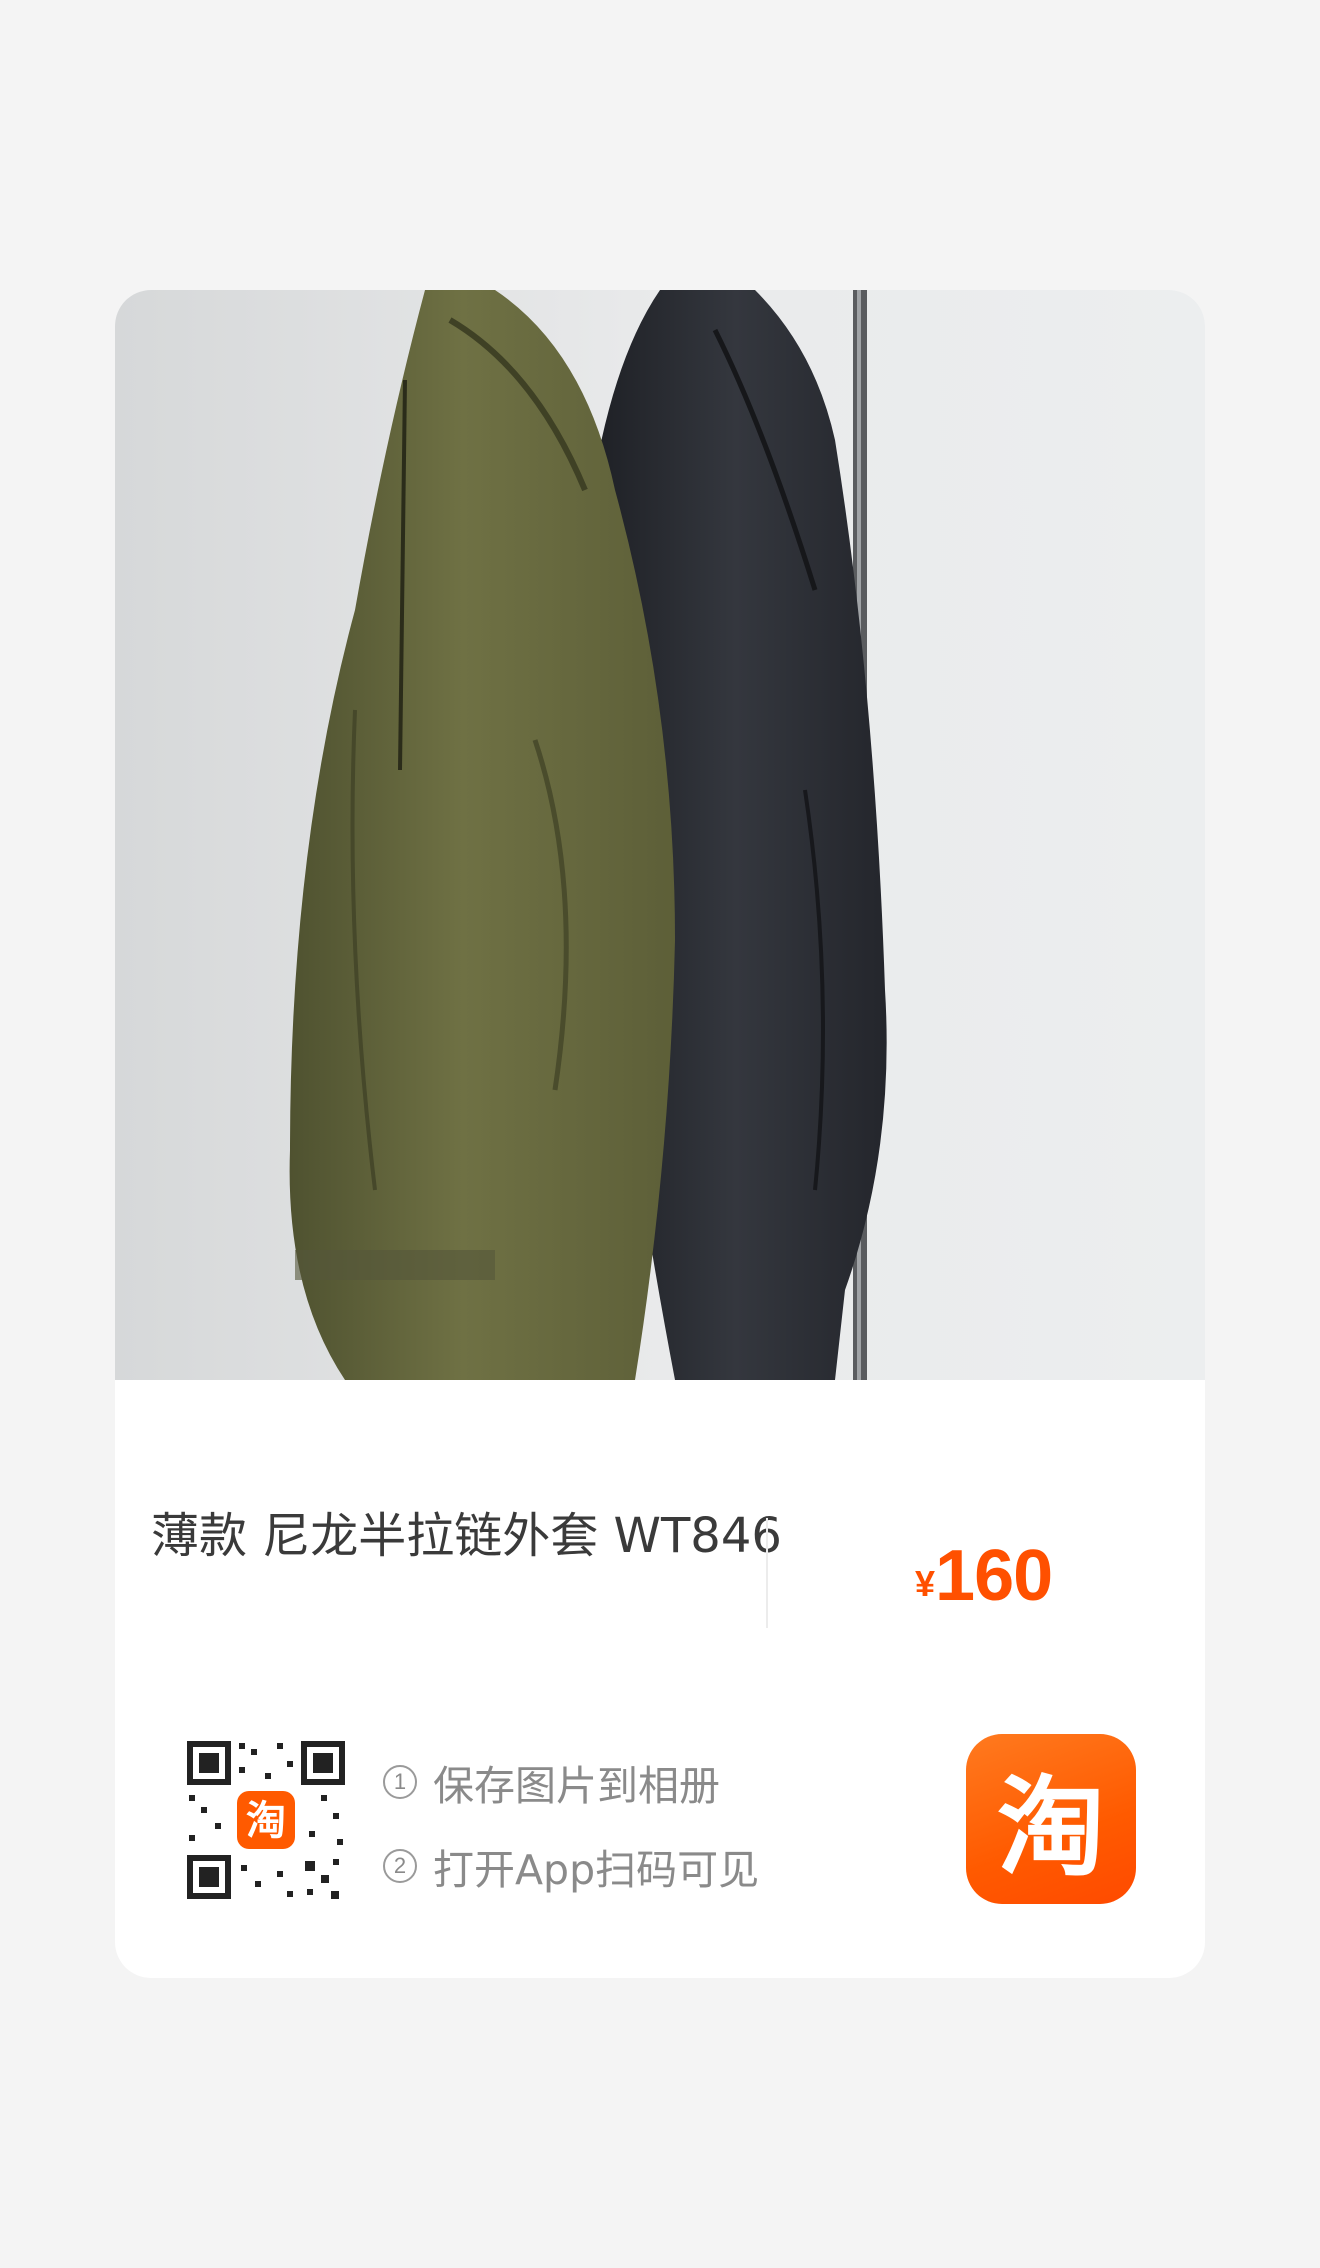 The width and height of the screenshot is (1320, 2268). I want to click on step-open-app: 2 打开App扫码可见, so click(571, 1866).